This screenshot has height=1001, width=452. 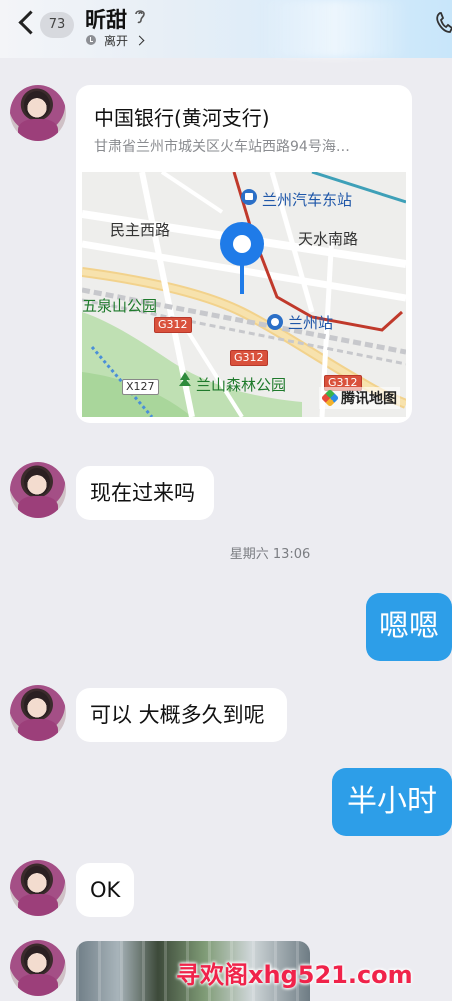 I want to click on ear-icon, so click(x=140, y=17).